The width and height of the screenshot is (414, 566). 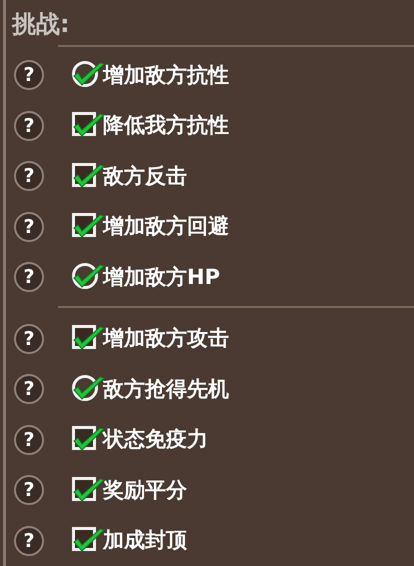 What do you see at coordinates (166, 389) in the screenshot?
I see `option-label: 敌方抢得先机` at bounding box center [166, 389].